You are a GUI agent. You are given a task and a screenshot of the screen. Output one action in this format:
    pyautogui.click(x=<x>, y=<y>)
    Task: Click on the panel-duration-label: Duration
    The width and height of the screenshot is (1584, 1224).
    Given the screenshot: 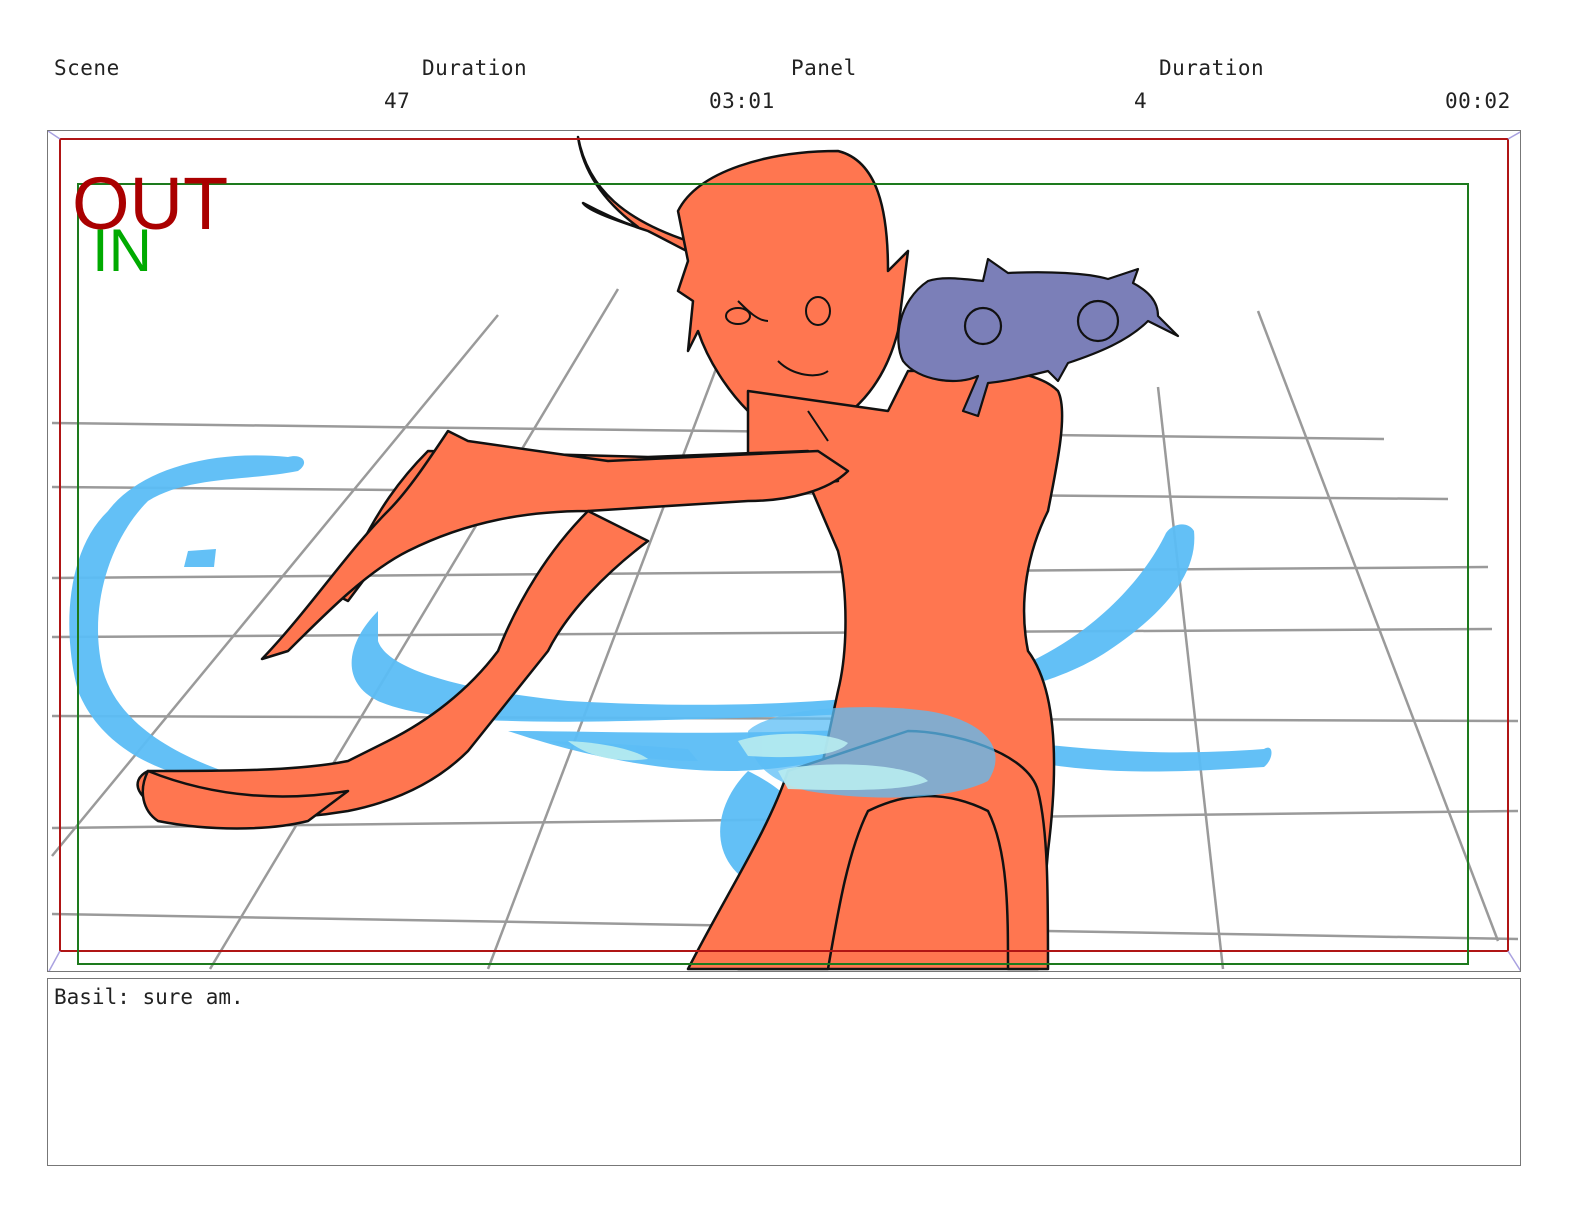 What is the action you would take?
    pyautogui.click(x=1212, y=68)
    